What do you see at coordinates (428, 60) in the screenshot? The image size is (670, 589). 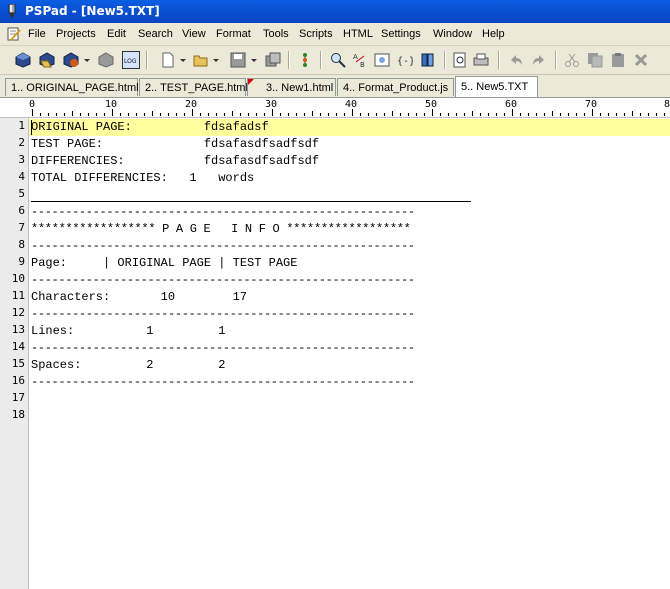 I see `books-icon` at bounding box center [428, 60].